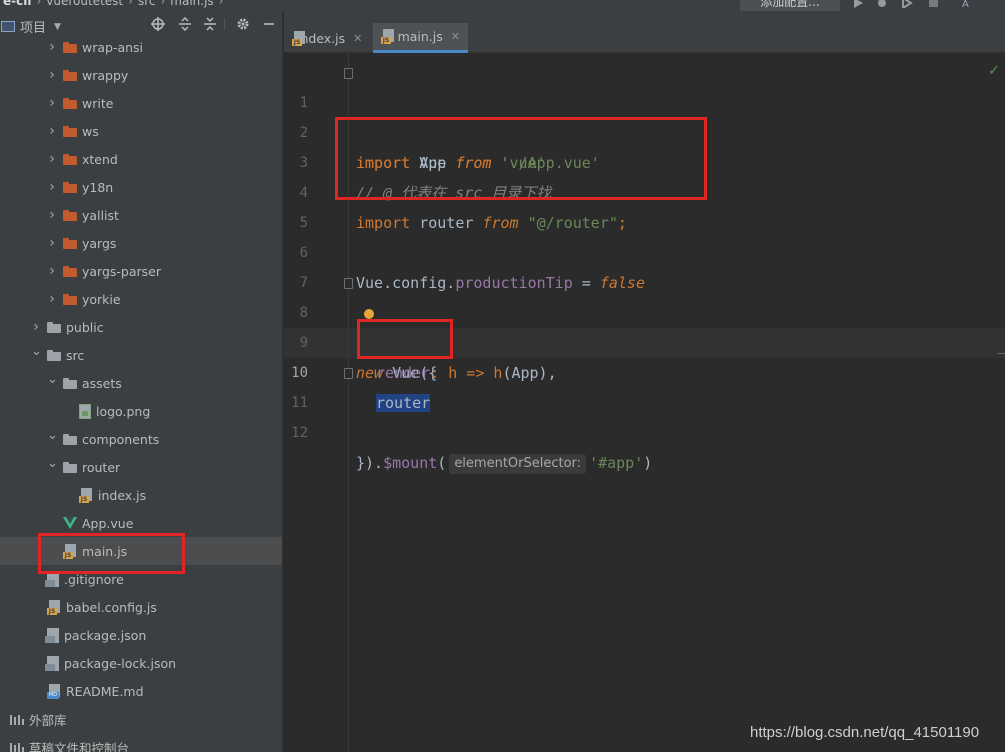 This screenshot has width=1005, height=752. Describe the element at coordinates (141, 742) in the screenshot. I see `tree-item-scratches: 草稿文件和控制台` at that location.